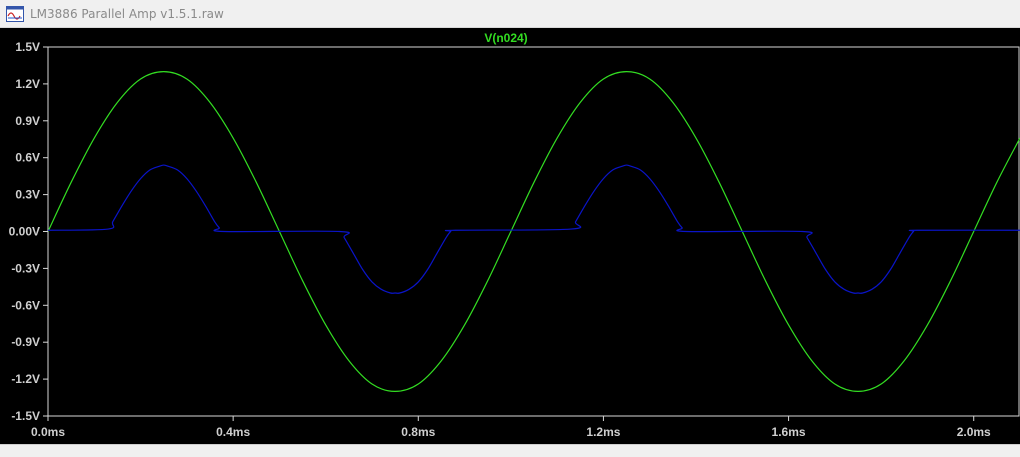 The height and width of the screenshot is (457, 1020). I want to click on title-bar: LM3886 Parallel Amp v1.5.1.raw, so click(510, 14).